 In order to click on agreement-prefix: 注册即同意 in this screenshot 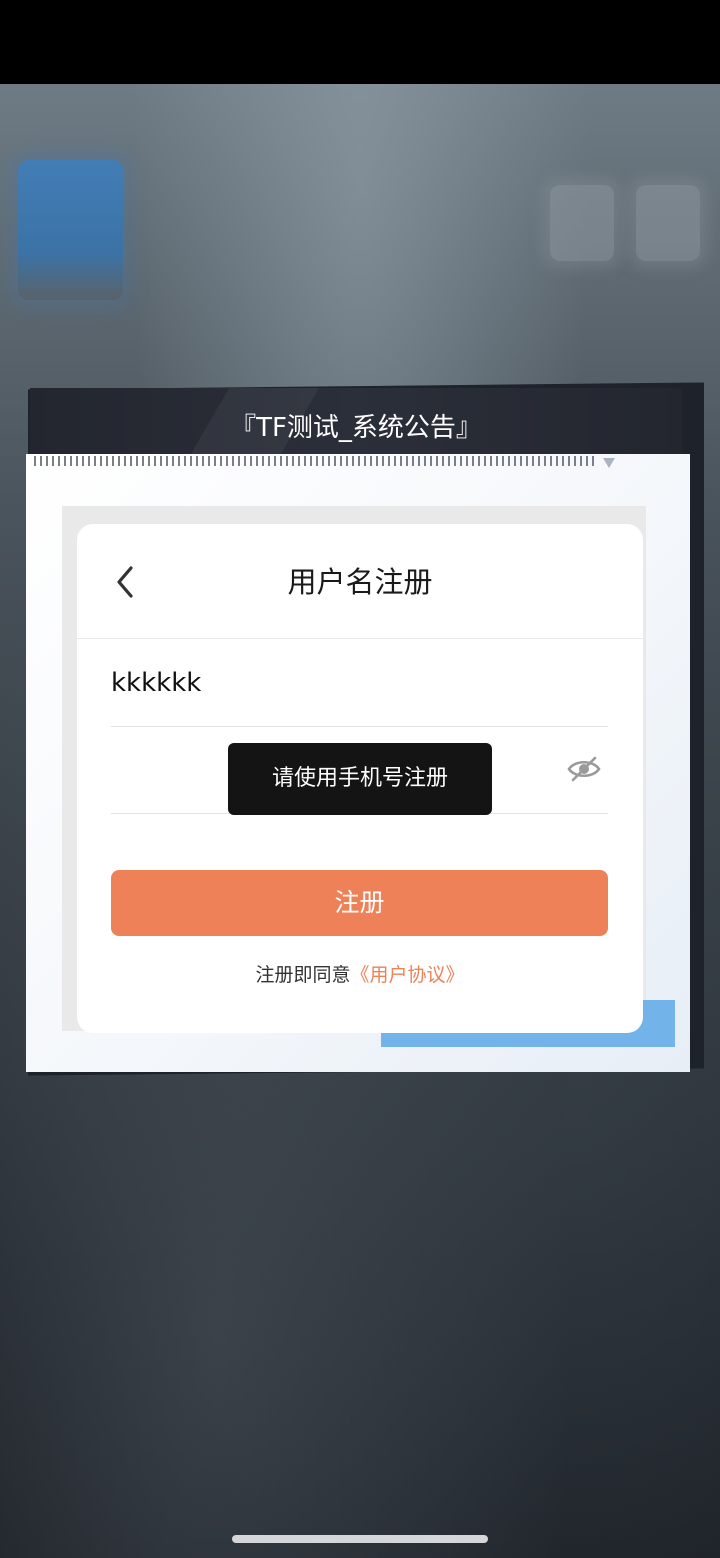, I will do `click(303, 975)`.